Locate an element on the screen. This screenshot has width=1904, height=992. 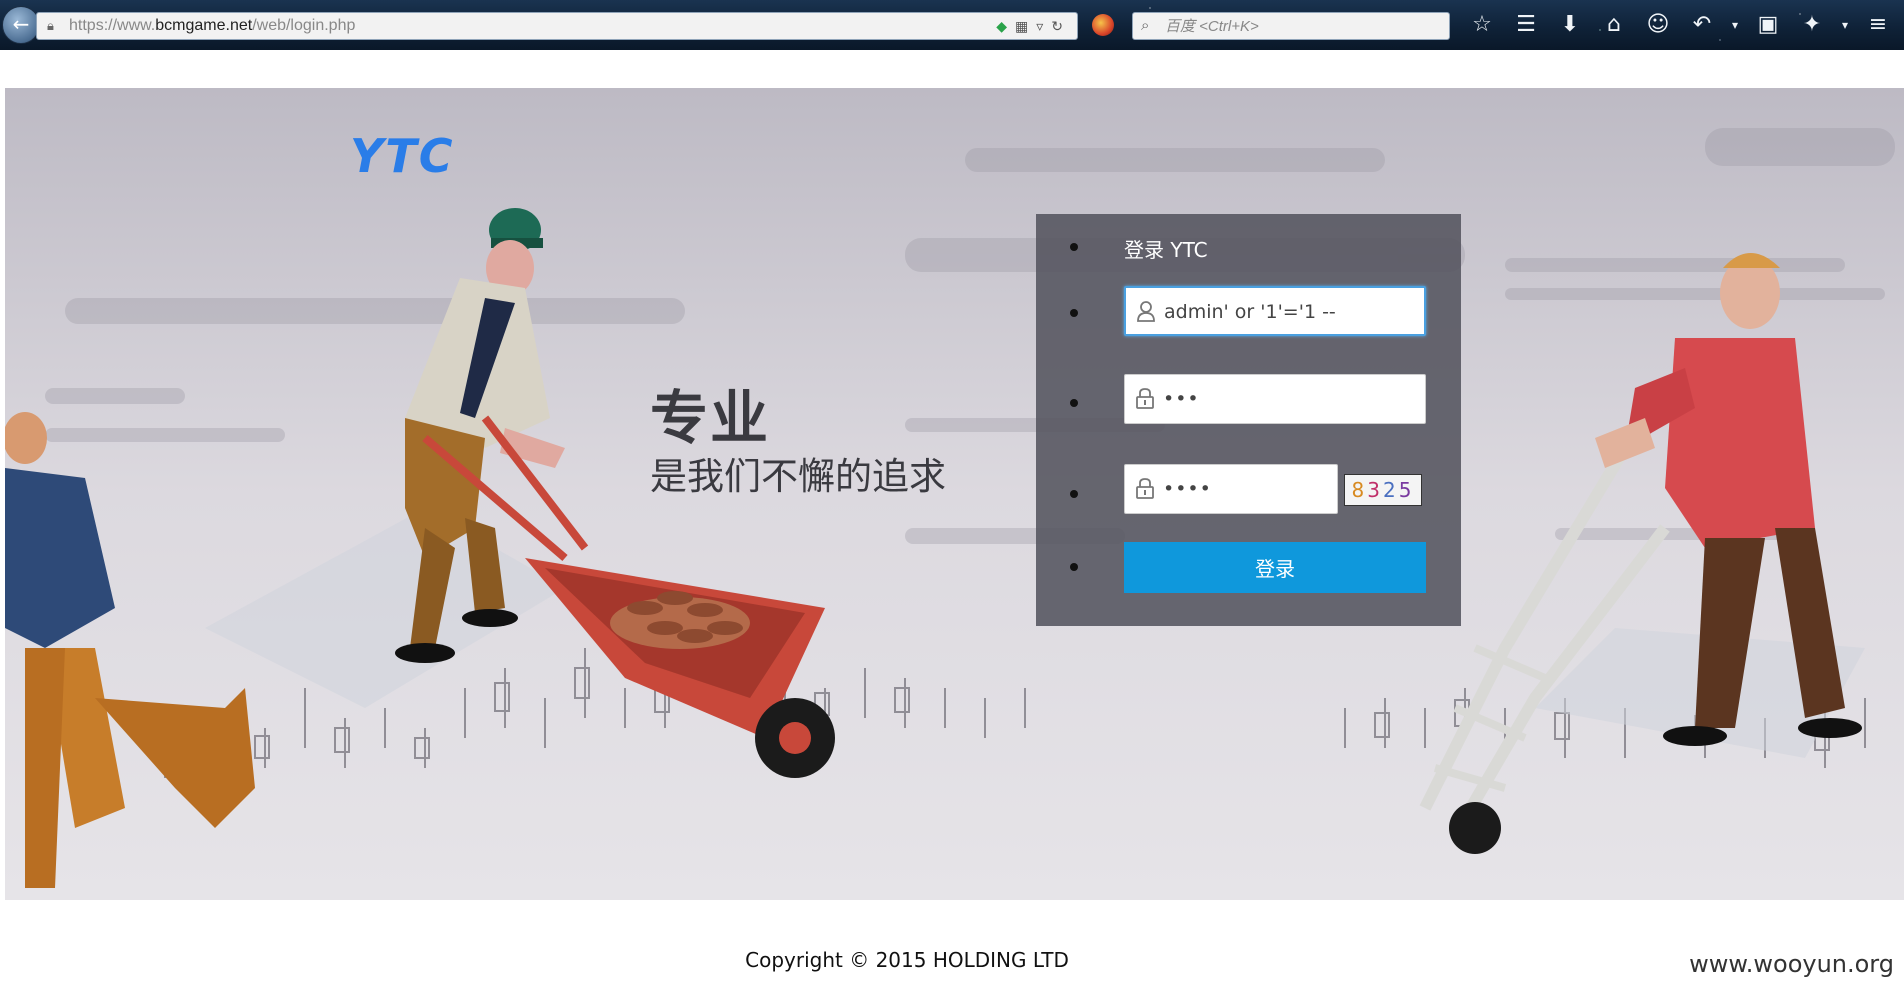
svg-text: YTC is located at coordinates (402, 155).